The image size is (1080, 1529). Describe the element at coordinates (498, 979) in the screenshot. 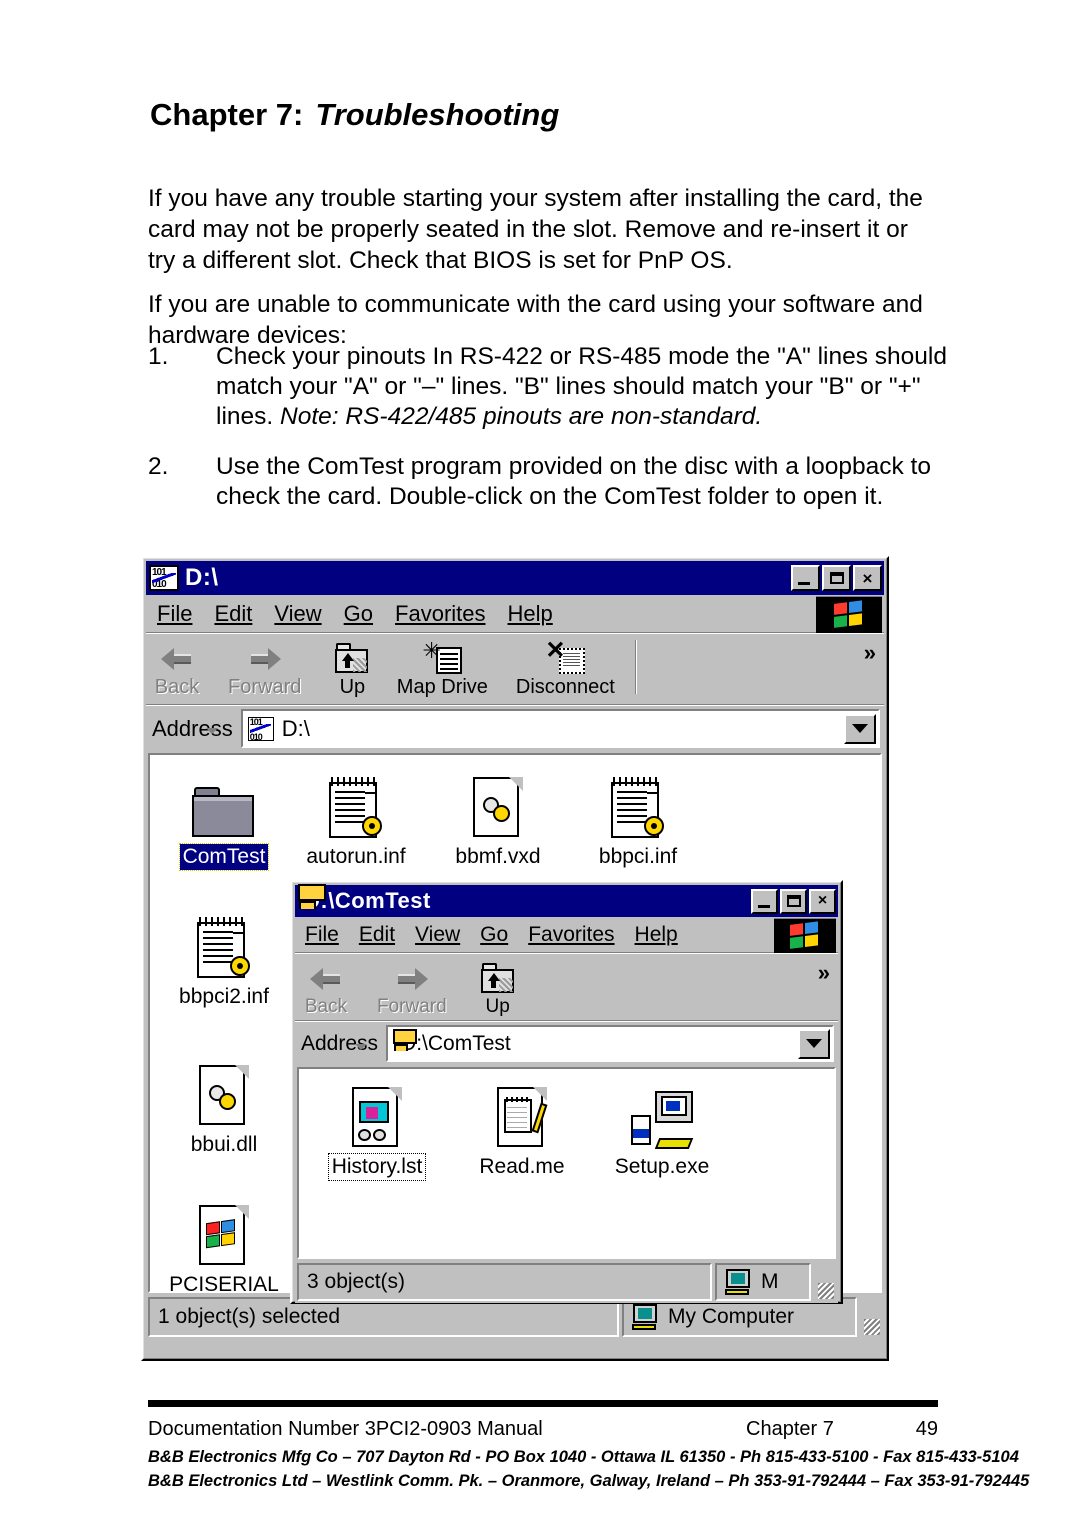

I see `up-folder-icon` at that location.